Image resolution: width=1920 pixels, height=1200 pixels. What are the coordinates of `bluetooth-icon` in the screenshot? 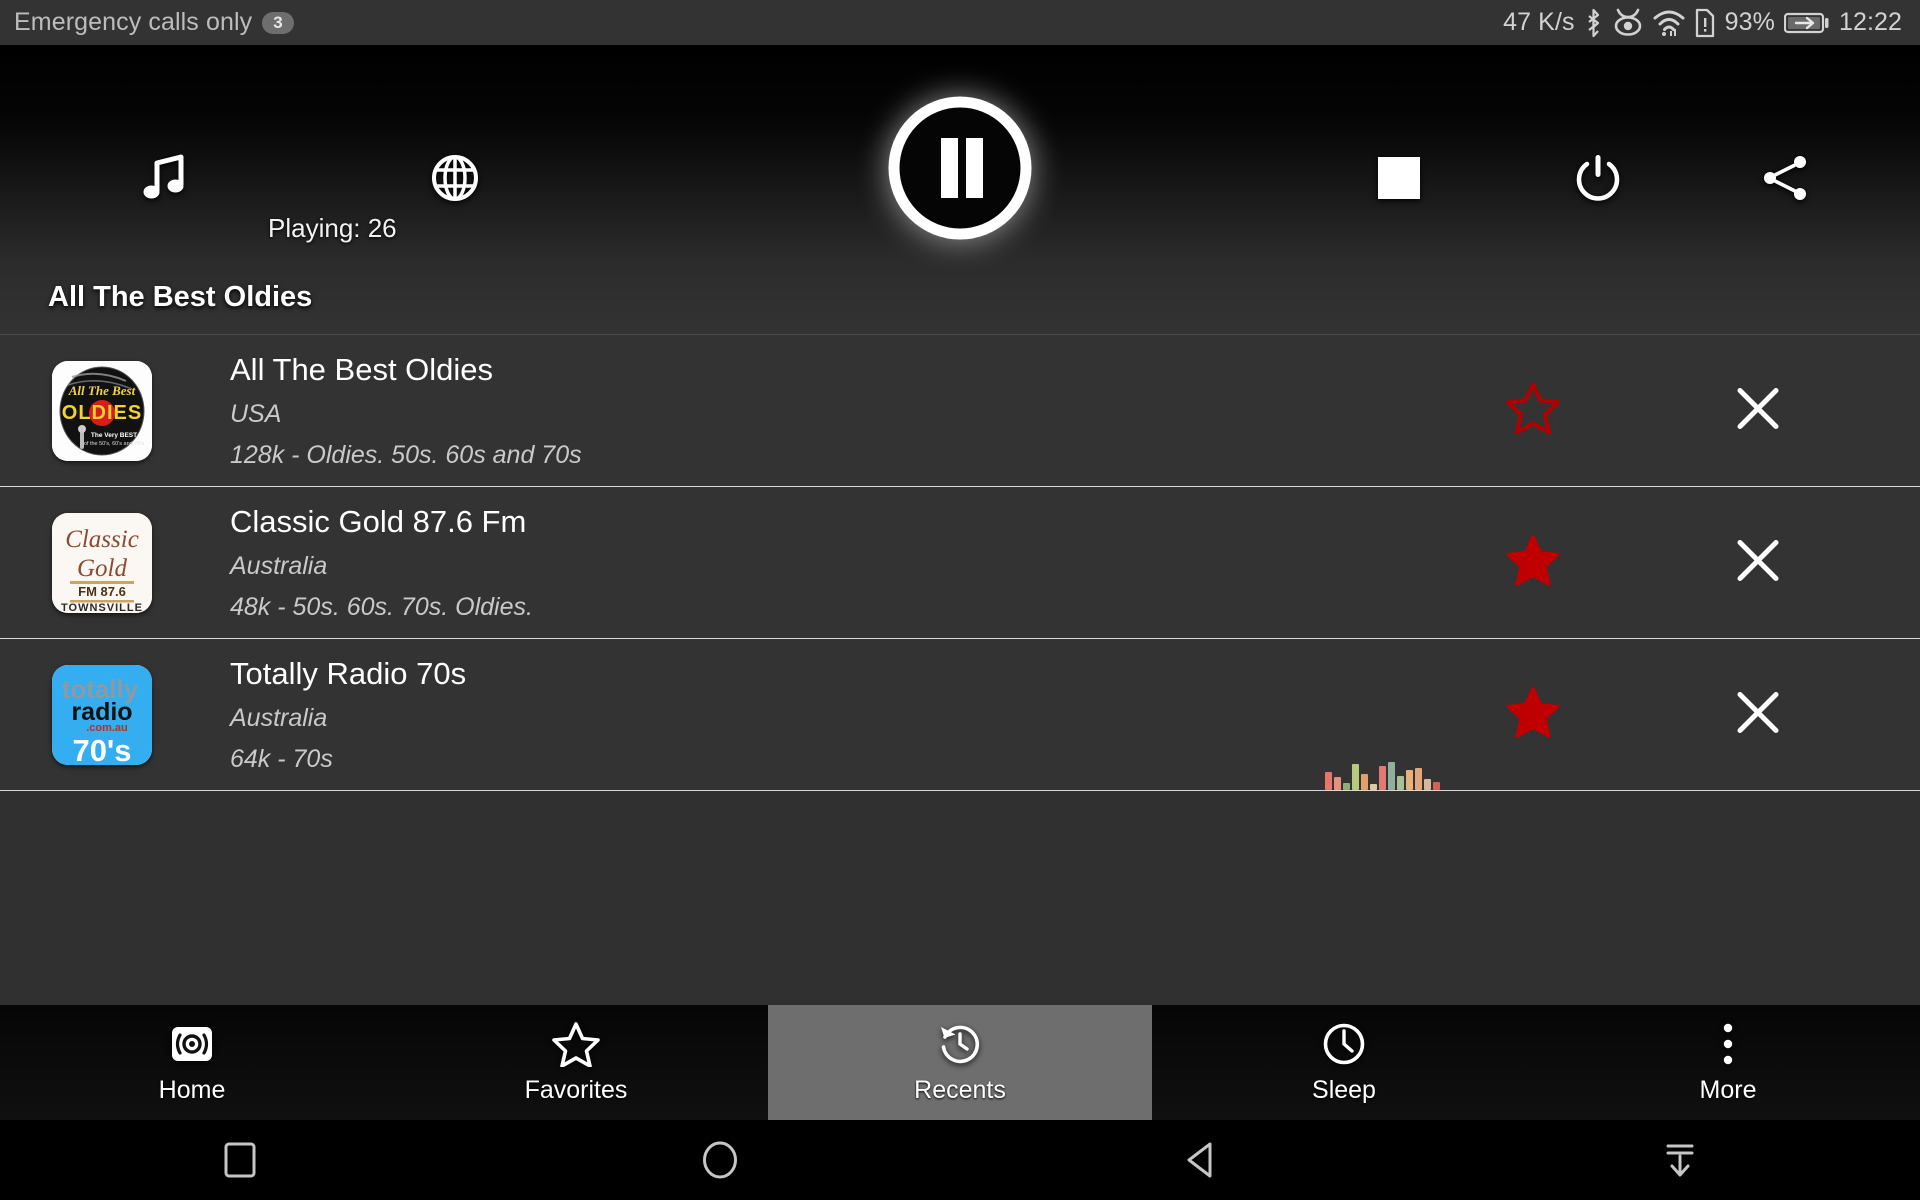 It's located at (1593, 22).